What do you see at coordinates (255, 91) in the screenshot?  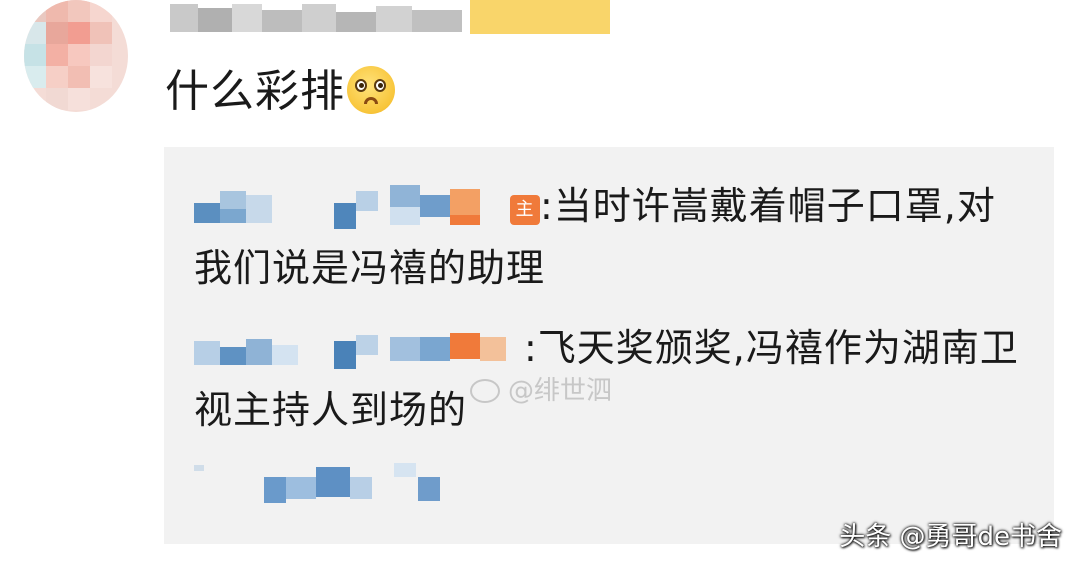 I see `comment-body: 什么彩排` at bounding box center [255, 91].